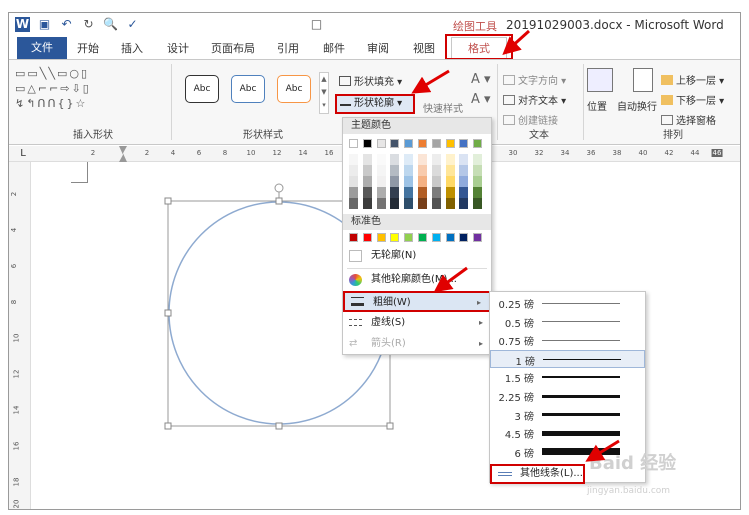 Image resolution: width=749 pixels, height=515 pixels. Describe the element at coordinates (450, 279) in the screenshot. I see `arrow-to-weight-item` at that location.